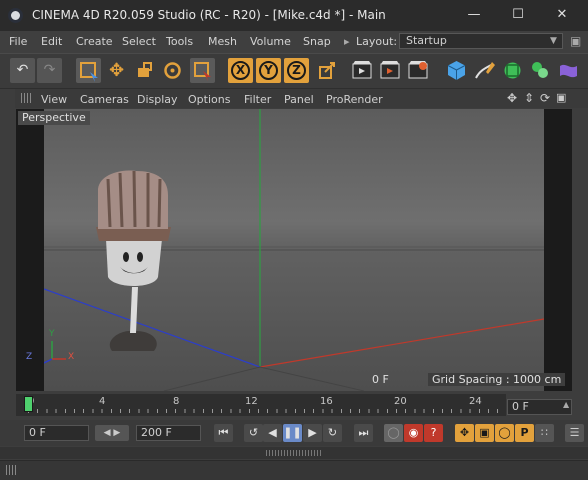 The height and width of the screenshot is (480, 588). Describe the element at coordinates (263, 411) in the screenshot. I see `timeline-minor-ticks` at that location.